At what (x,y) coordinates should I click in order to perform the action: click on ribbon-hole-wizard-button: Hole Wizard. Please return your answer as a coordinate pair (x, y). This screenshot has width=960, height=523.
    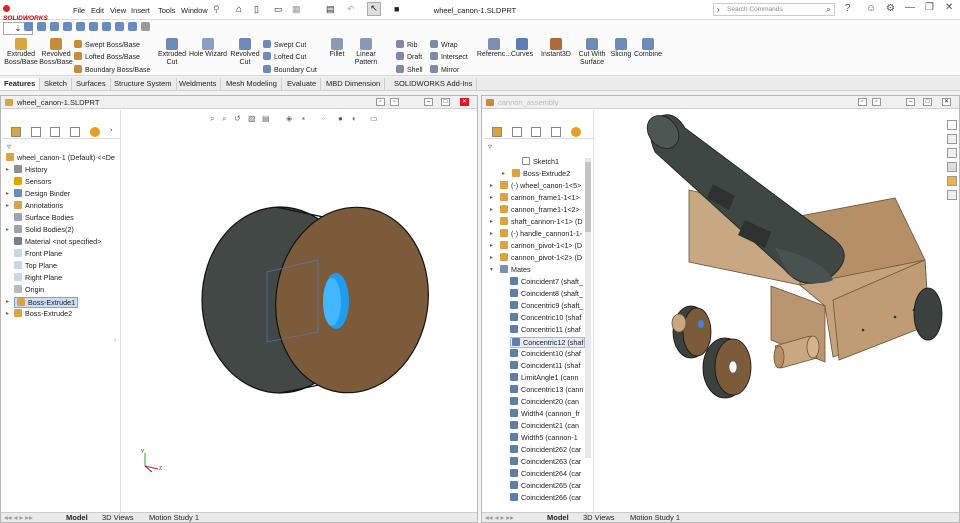
    Looking at the image, I should click on (208, 48).